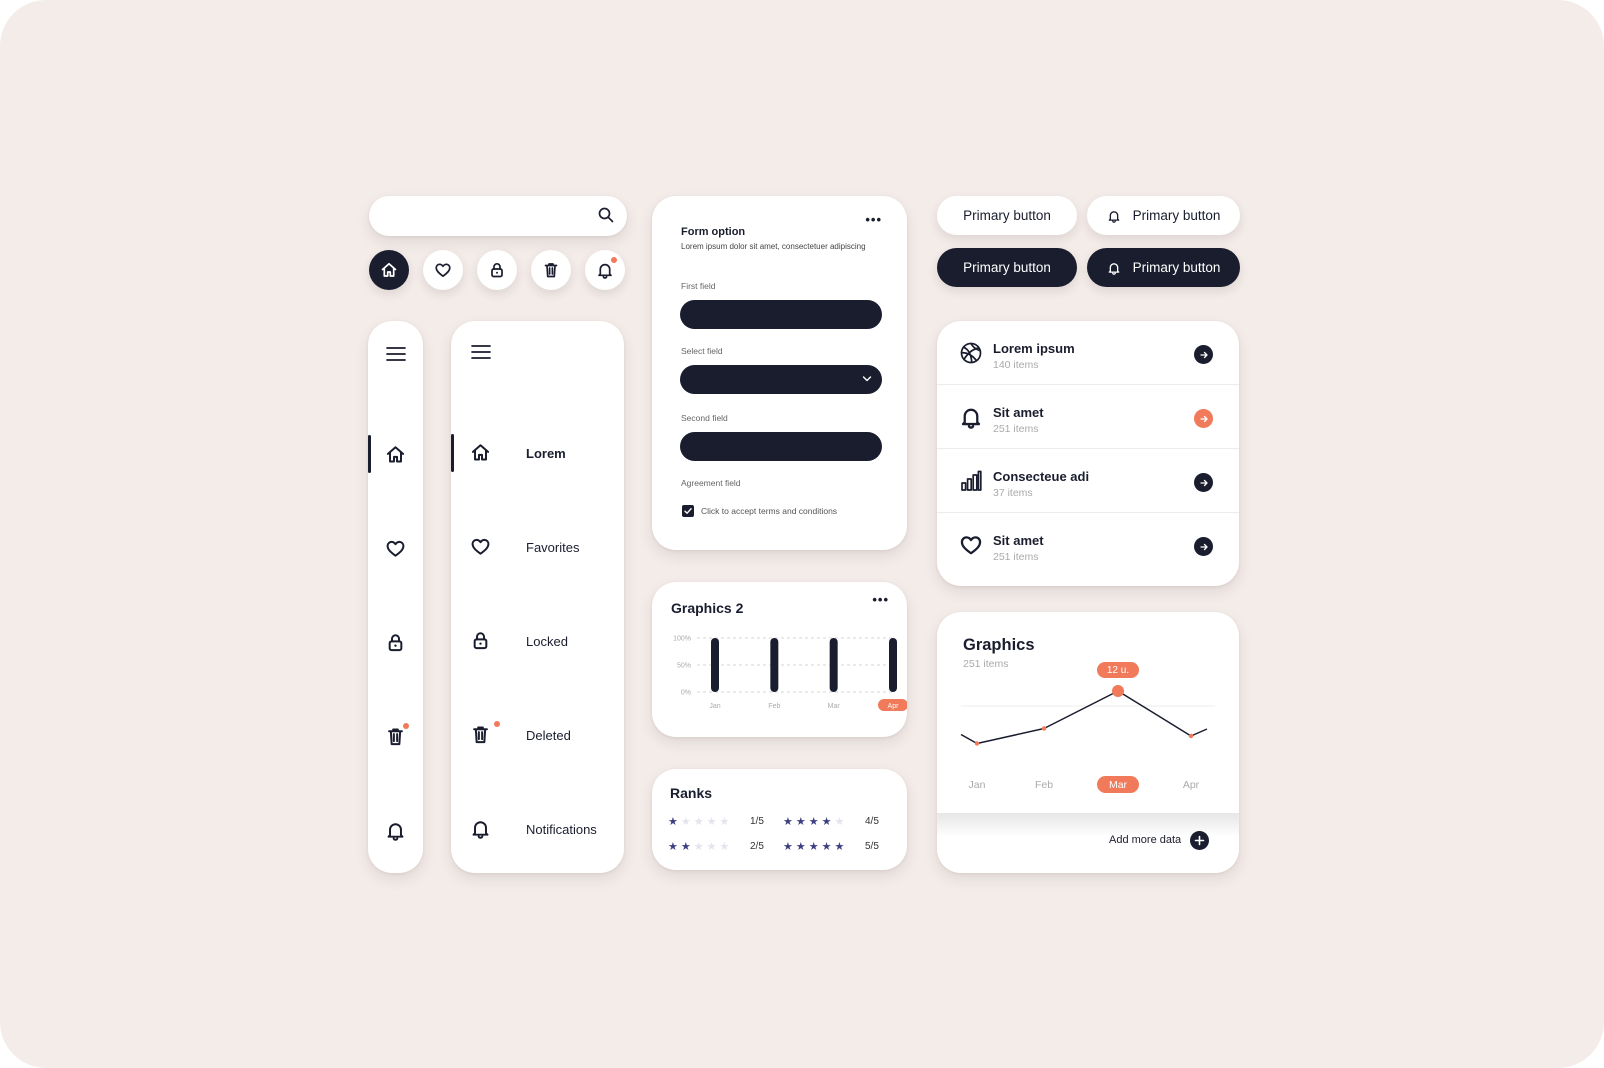 The width and height of the screenshot is (1604, 1068). I want to click on sidebar-item-label: Deleted, so click(548, 735).